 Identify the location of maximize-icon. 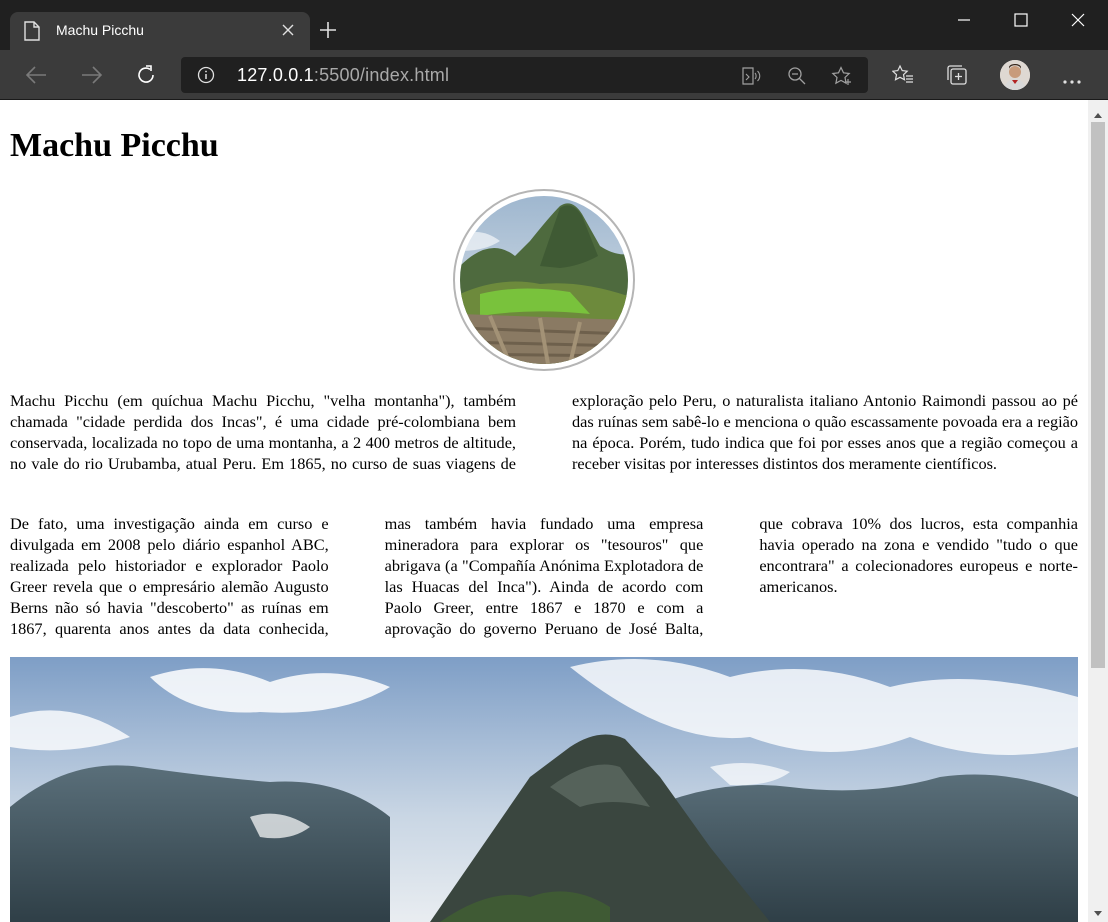
(1021, 20).